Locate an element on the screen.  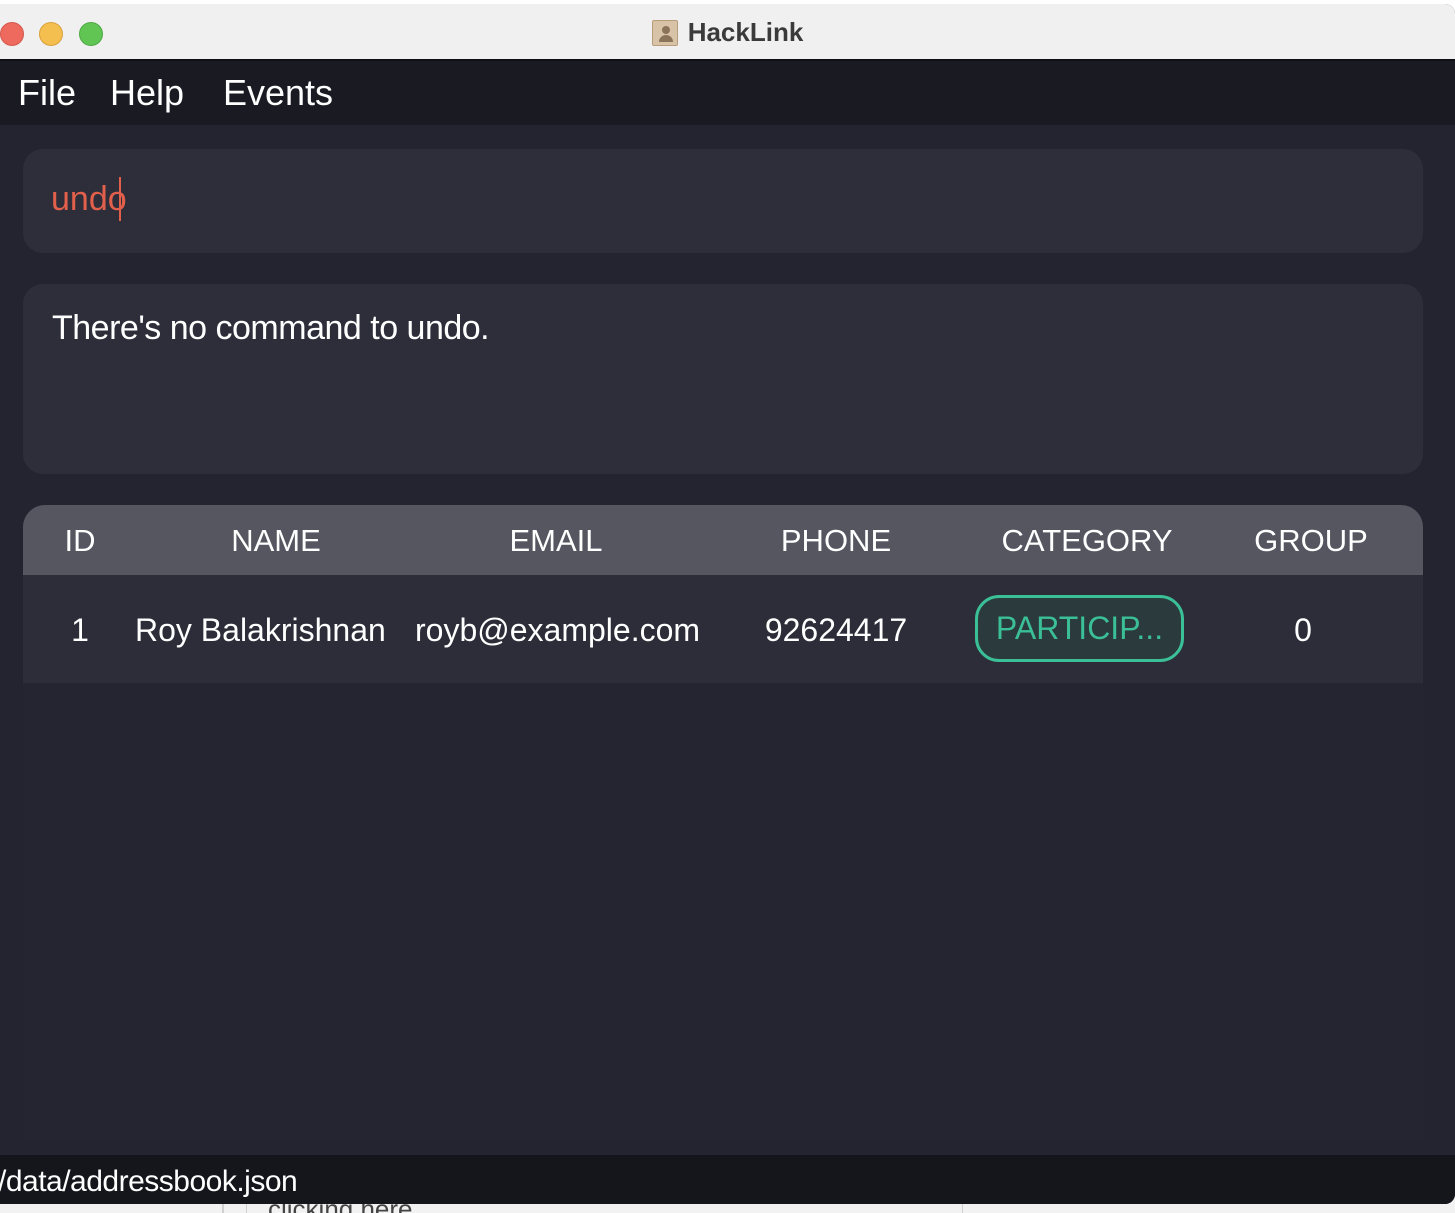
command-input-text: undo is located at coordinates (89, 199).